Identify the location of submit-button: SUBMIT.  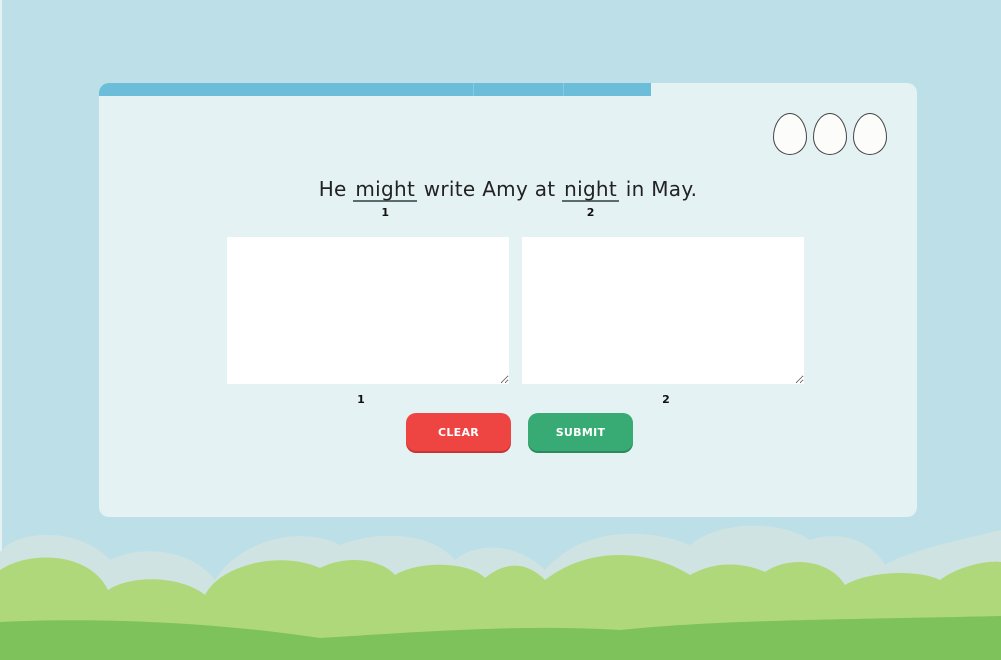
(580, 432).